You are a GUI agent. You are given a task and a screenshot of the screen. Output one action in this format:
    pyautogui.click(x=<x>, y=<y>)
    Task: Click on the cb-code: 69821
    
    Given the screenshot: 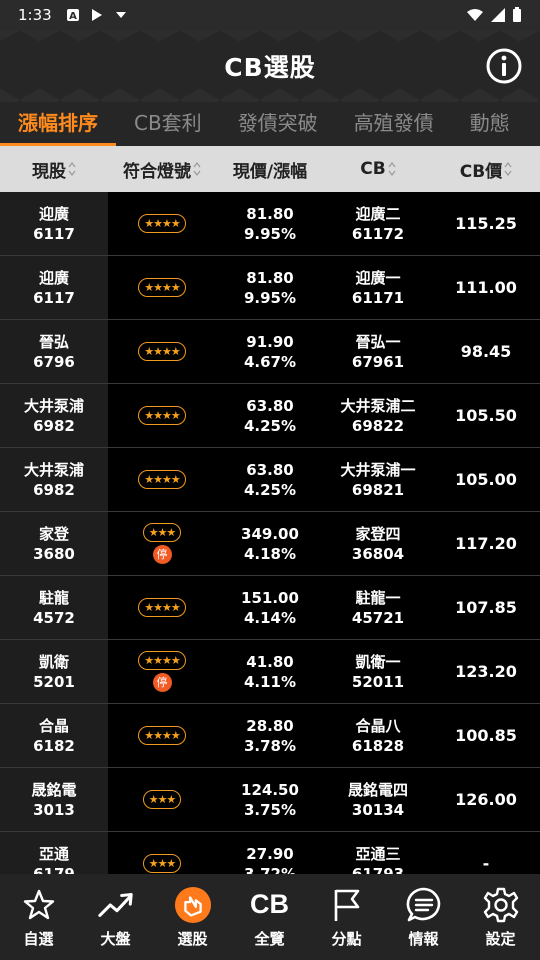 What is the action you would take?
    pyautogui.click(x=378, y=489)
    